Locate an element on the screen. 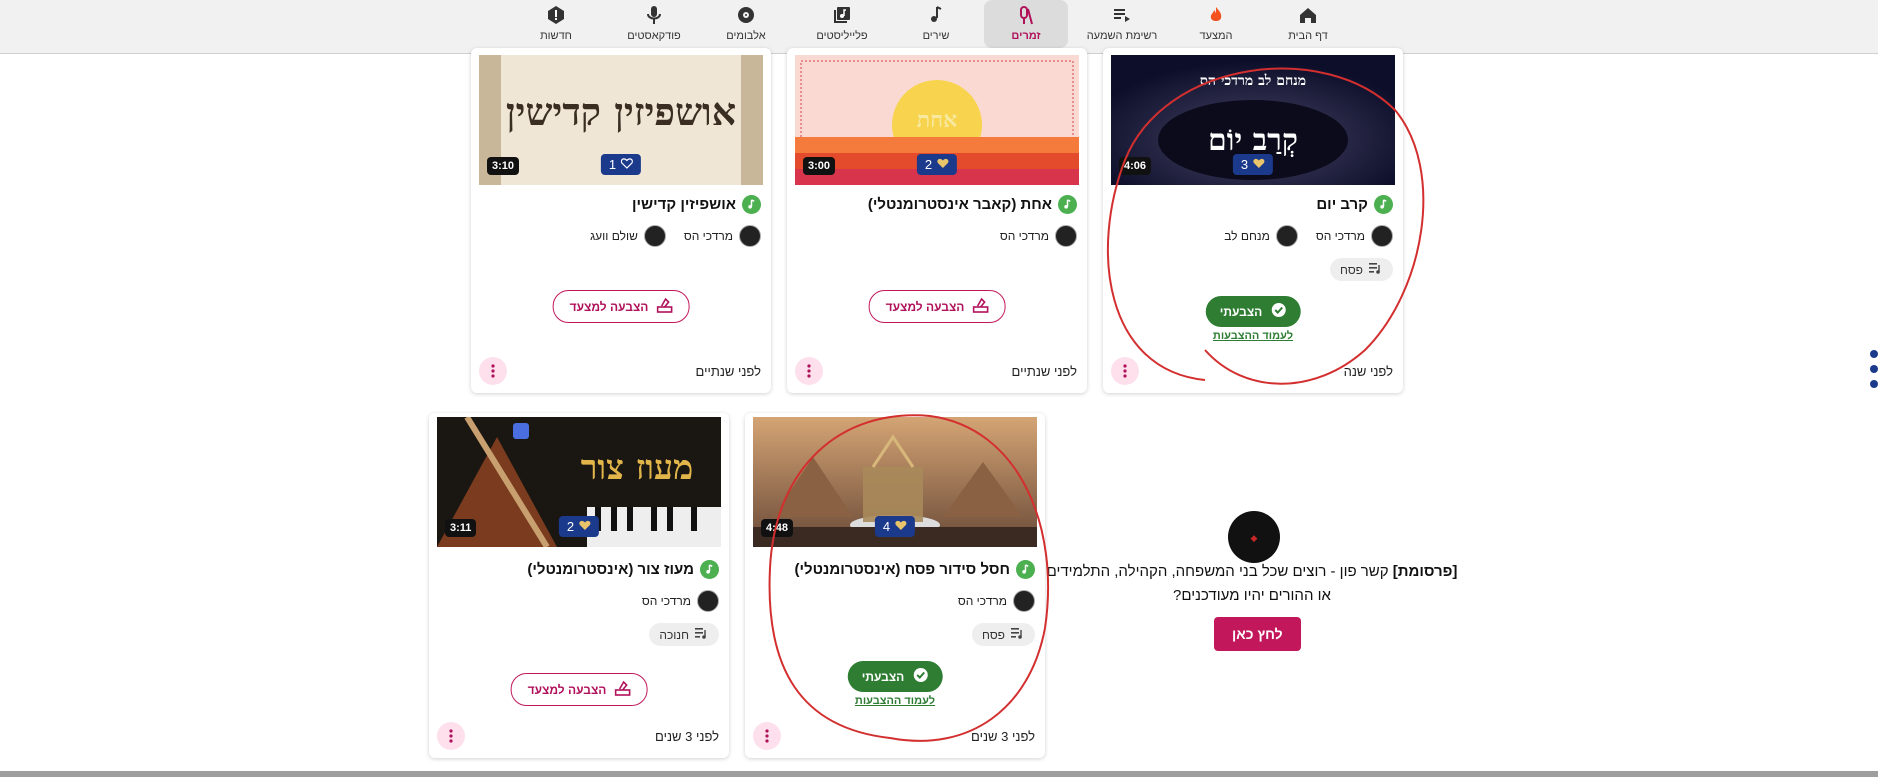 The image size is (1878, 777). playlist-chip: חנוכה is located at coordinates (684, 634).